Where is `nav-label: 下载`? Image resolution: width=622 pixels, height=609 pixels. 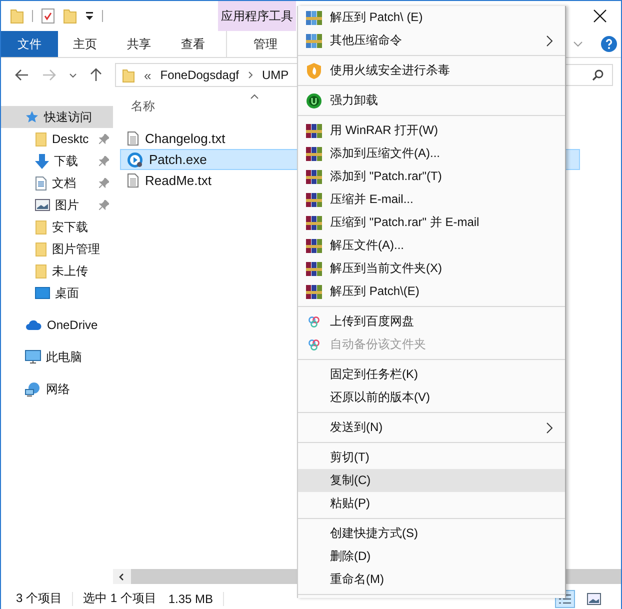
nav-label: 下载 is located at coordinates (66, 161).